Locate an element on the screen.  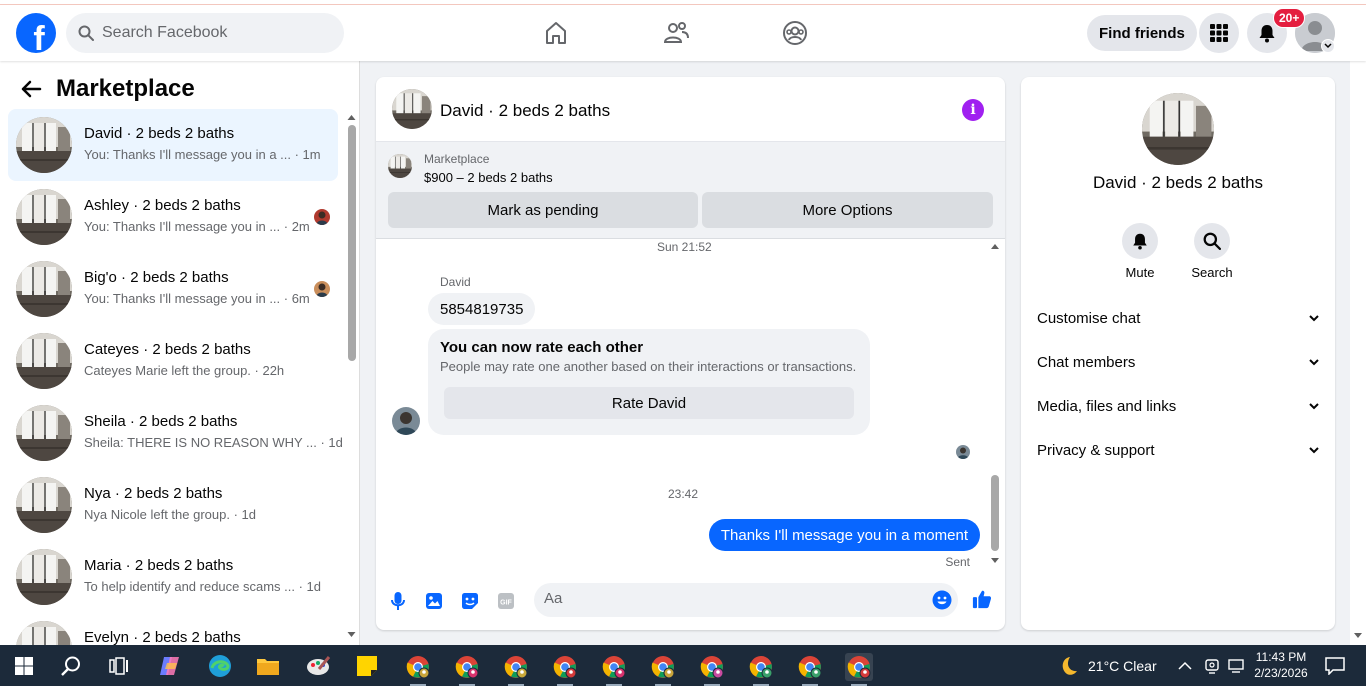
friends-icon is located at coordinates (676, 33).